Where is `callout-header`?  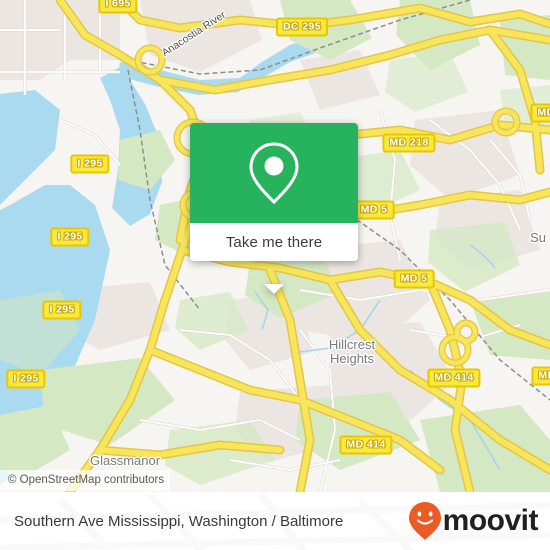 callout-header is located at coordinates (274, 173).